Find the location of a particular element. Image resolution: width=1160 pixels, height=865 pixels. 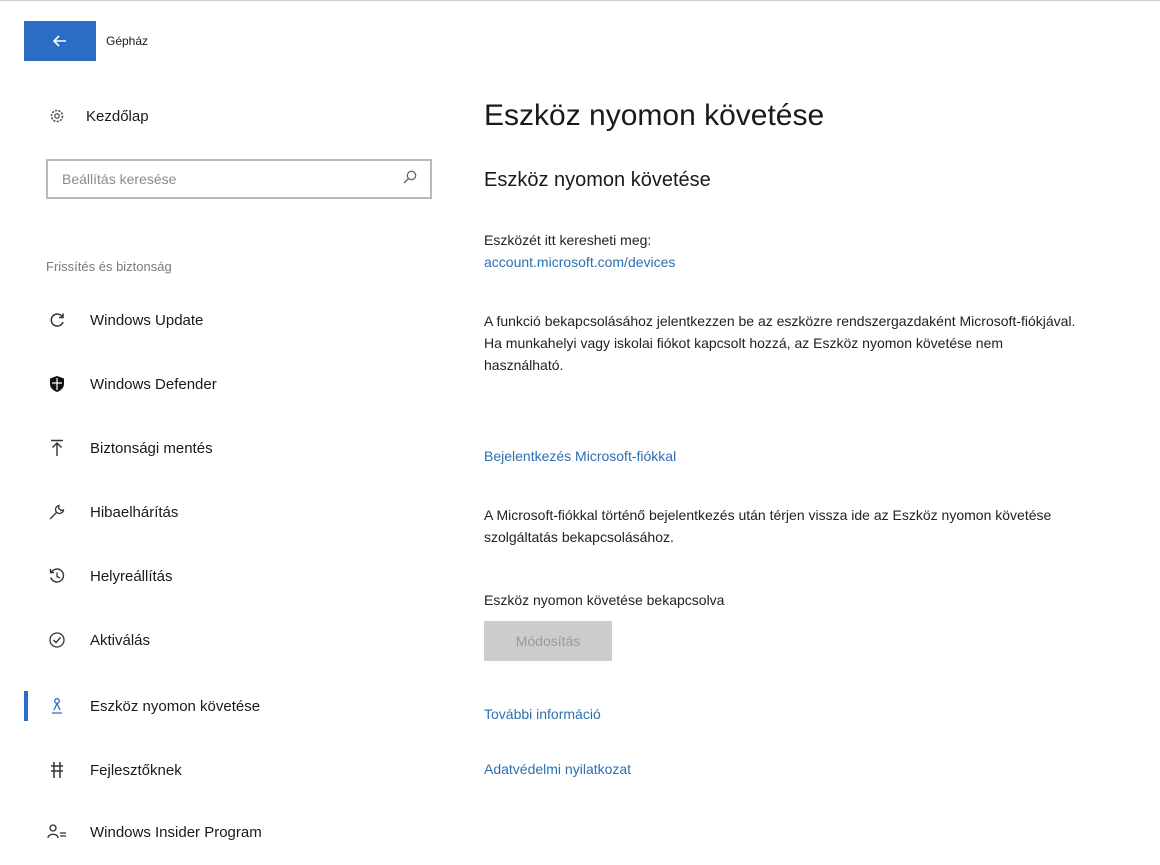

sidebar-item-label: Windows Insider Program is located at coordinates (176, 832).